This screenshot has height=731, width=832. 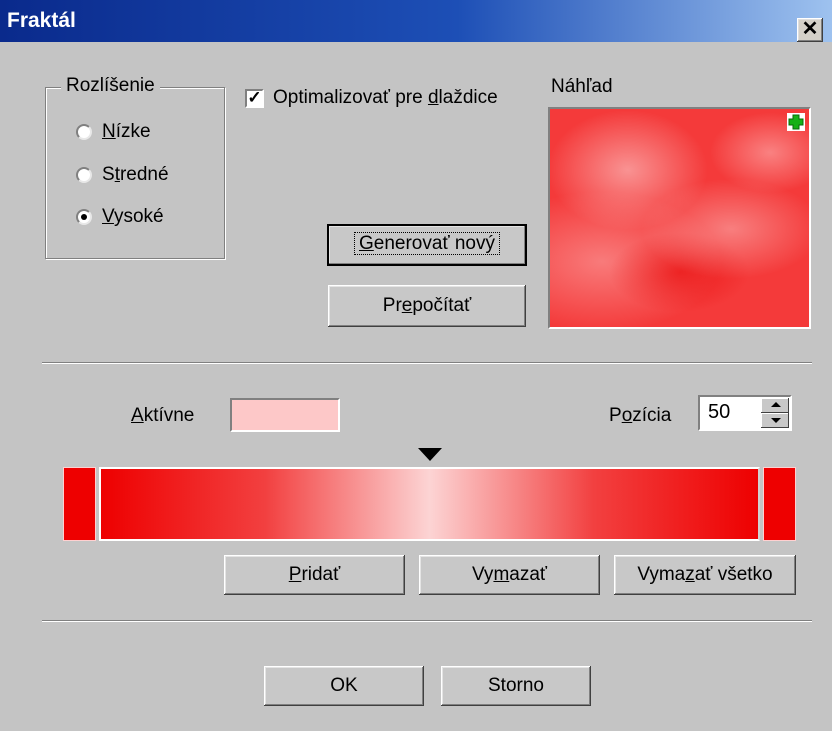 I want to click on preview-label: Náhľad, so click(x=582, y=86).